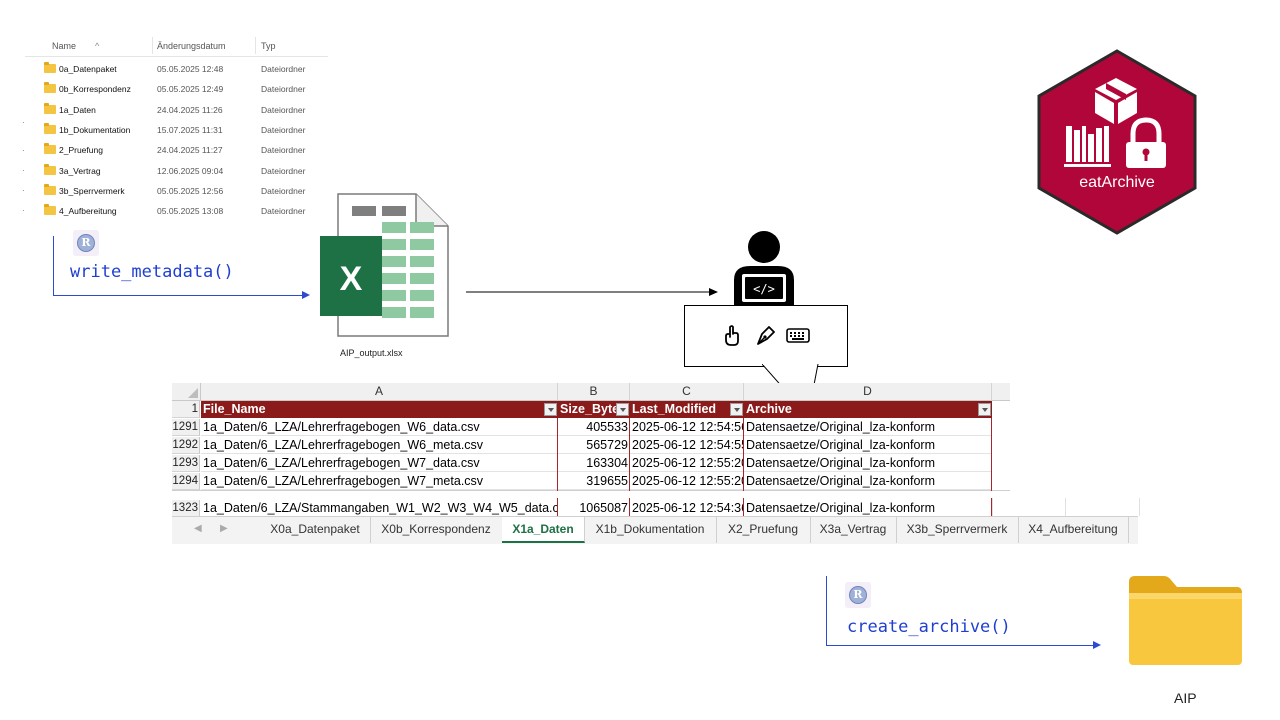 This screenshot has width=1280, height=720. Describe the element at coordinates (868, 409) in the screenshot. I see `header-cell-archive: Archive` at that location.